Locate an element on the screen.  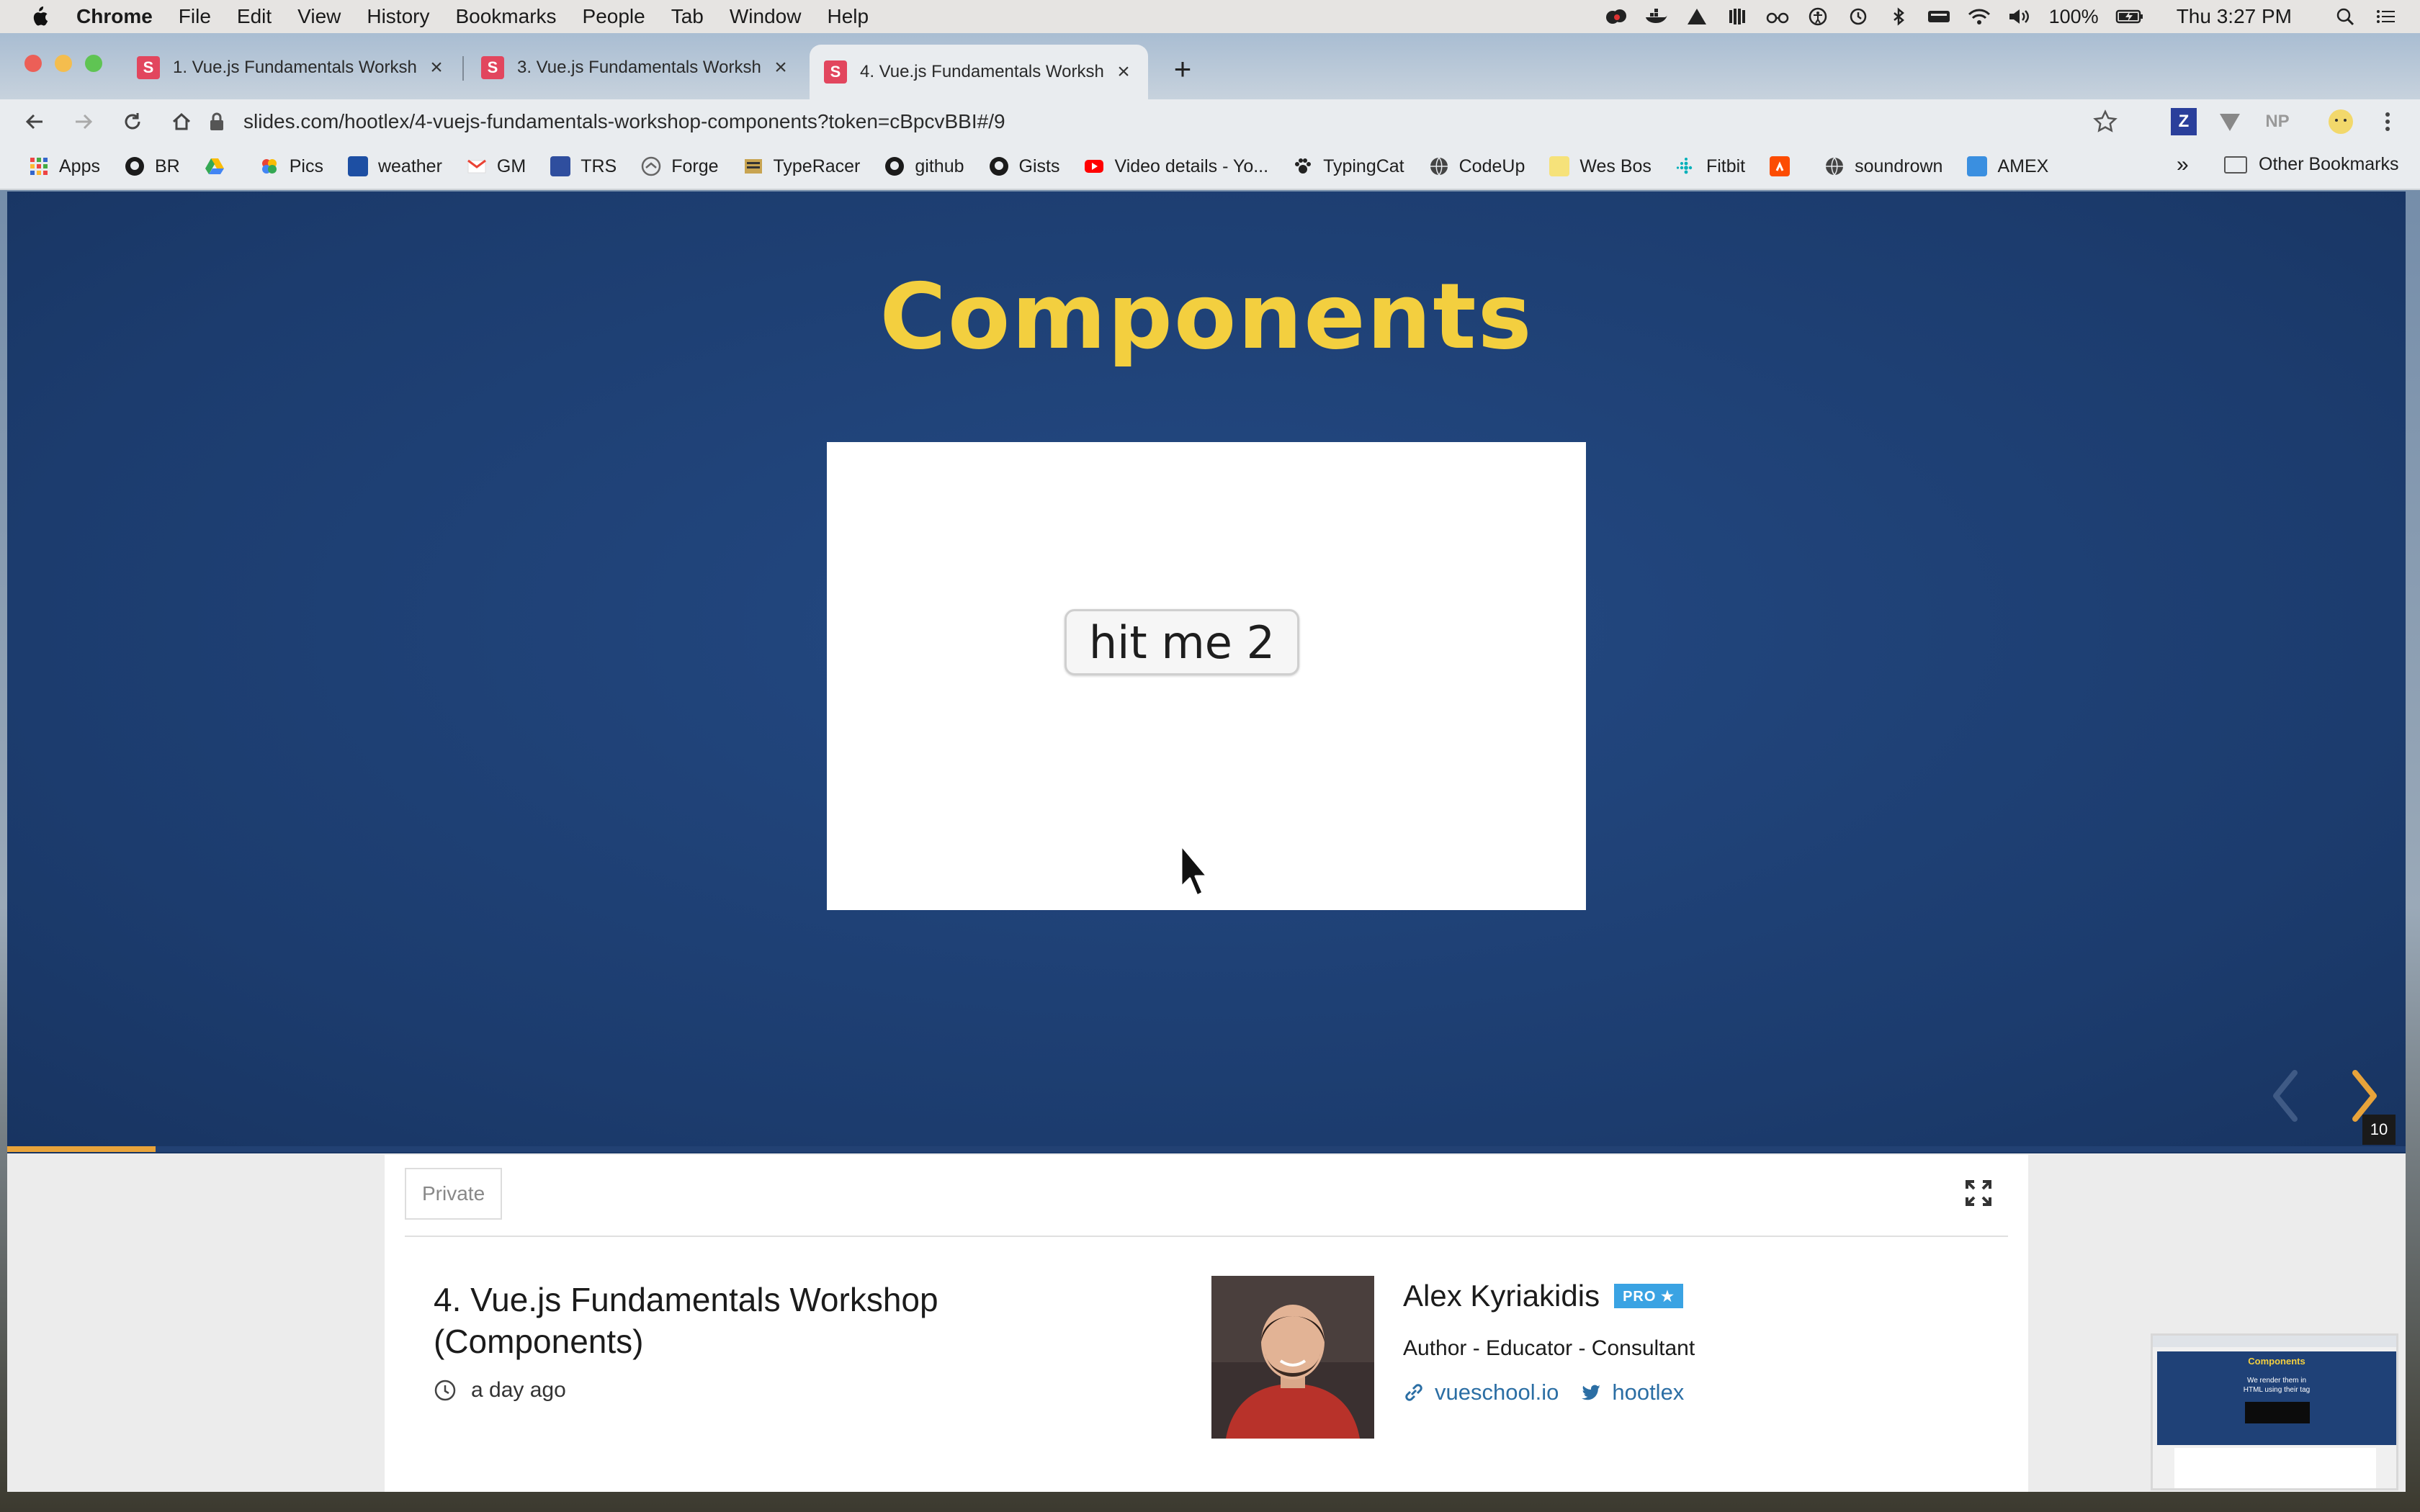
bookmark-pics: Pics is located at coordinates (291, 166).